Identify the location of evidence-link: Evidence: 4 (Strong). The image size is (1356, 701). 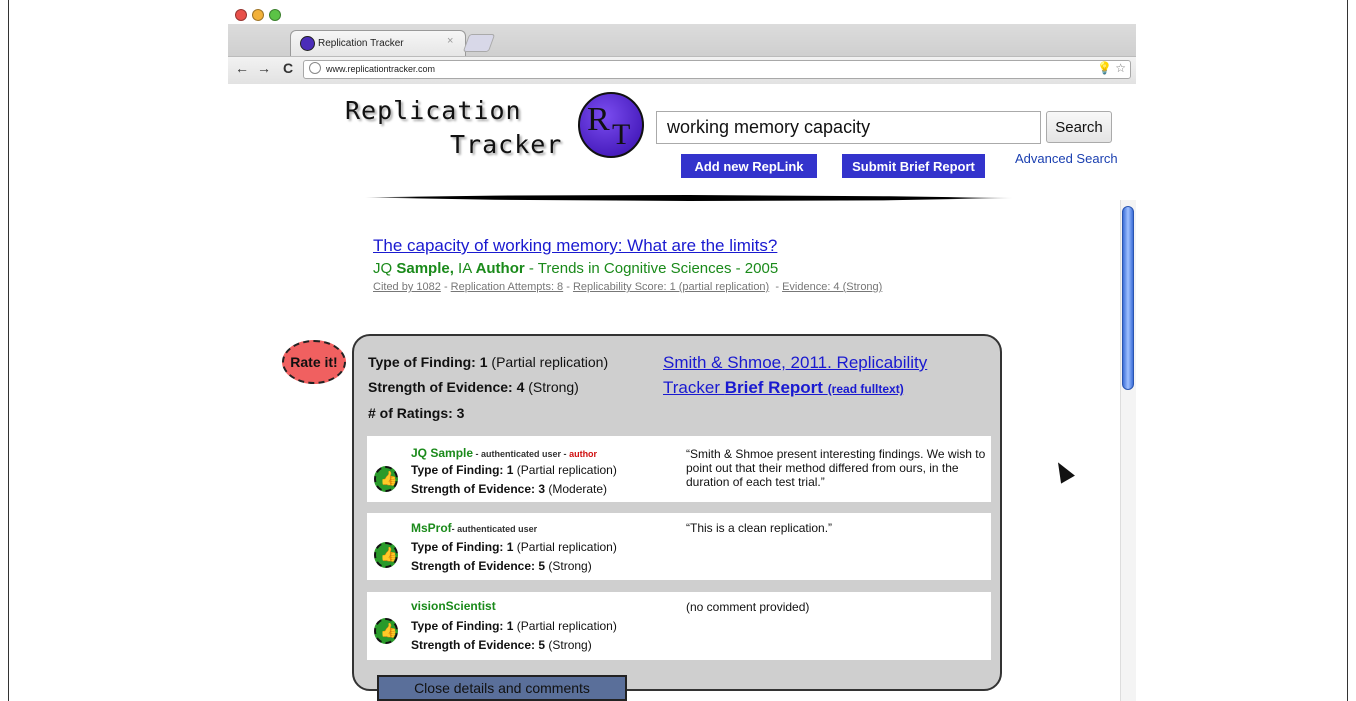
(832, 287).